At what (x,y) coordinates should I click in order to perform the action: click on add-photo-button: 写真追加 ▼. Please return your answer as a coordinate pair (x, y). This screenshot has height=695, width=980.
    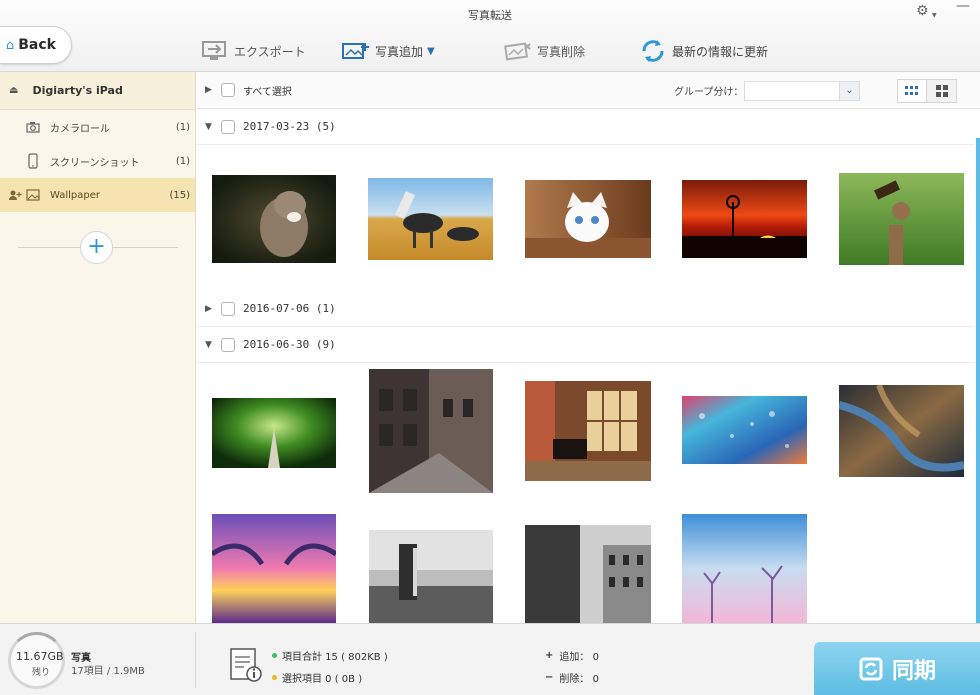
    Looking at the image, I should click on (388, 51).